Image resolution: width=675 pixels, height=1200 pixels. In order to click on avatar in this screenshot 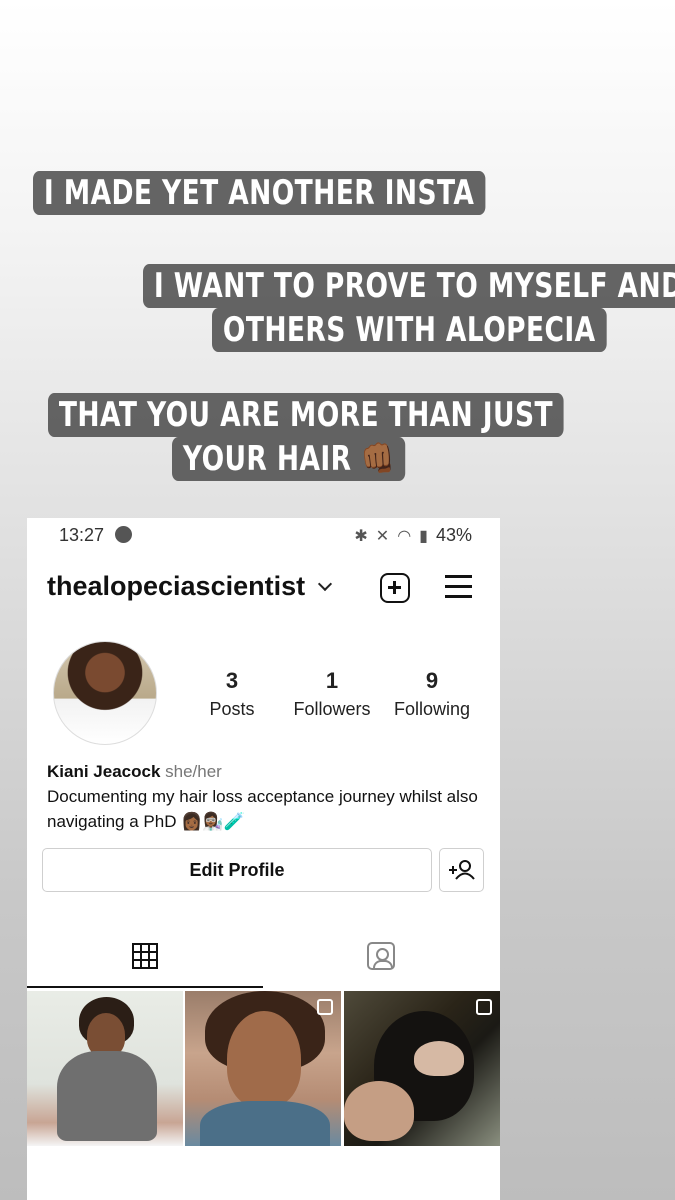, I will do `click(105, 693)`.